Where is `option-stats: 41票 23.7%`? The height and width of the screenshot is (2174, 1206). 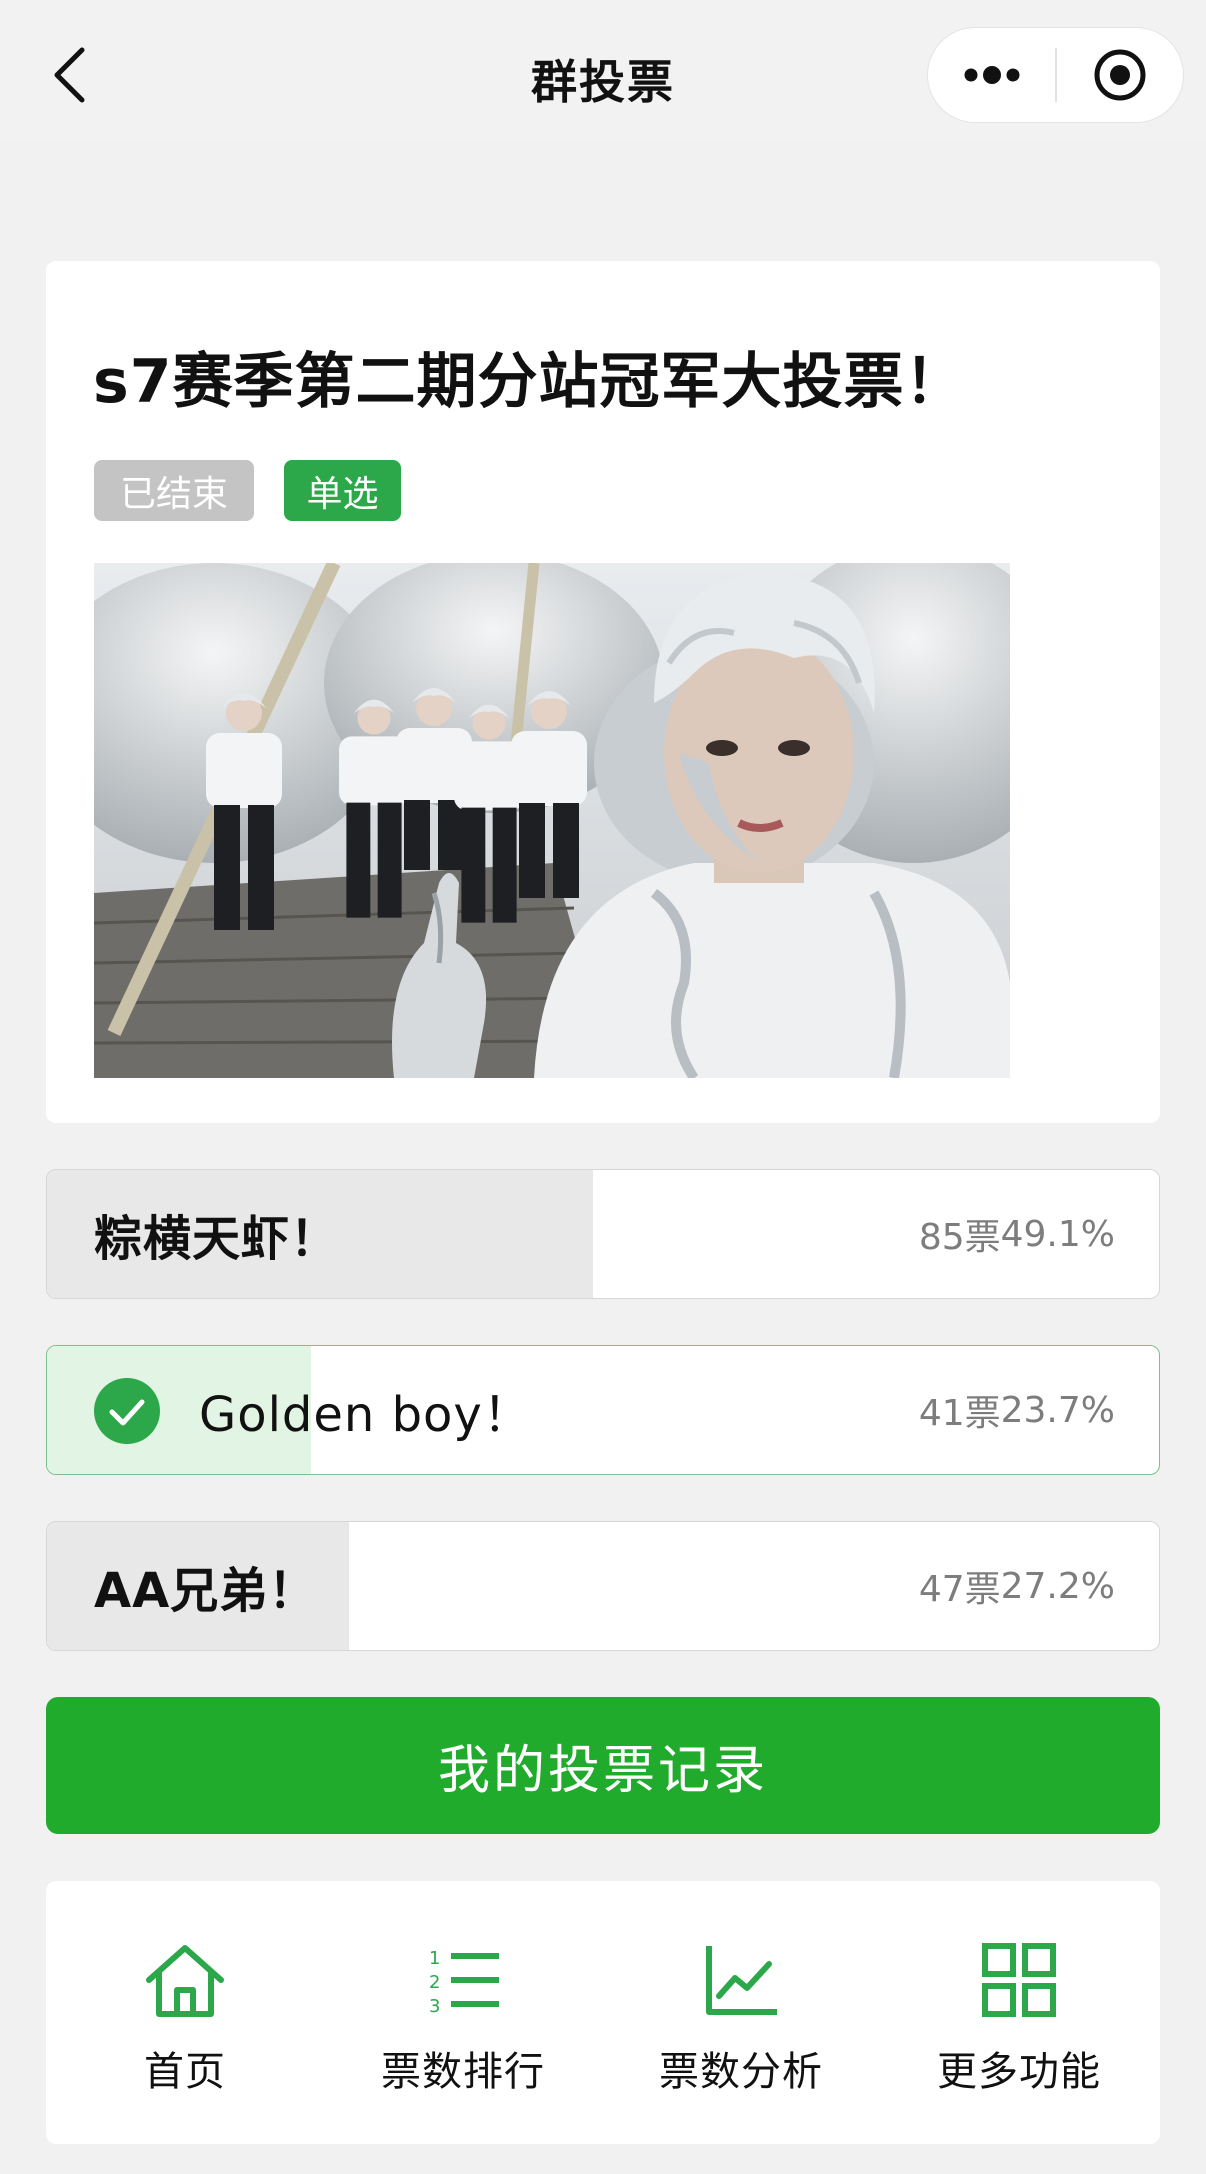 option-stats: 41票 23.7% is located at coordinates (1017, 1410).